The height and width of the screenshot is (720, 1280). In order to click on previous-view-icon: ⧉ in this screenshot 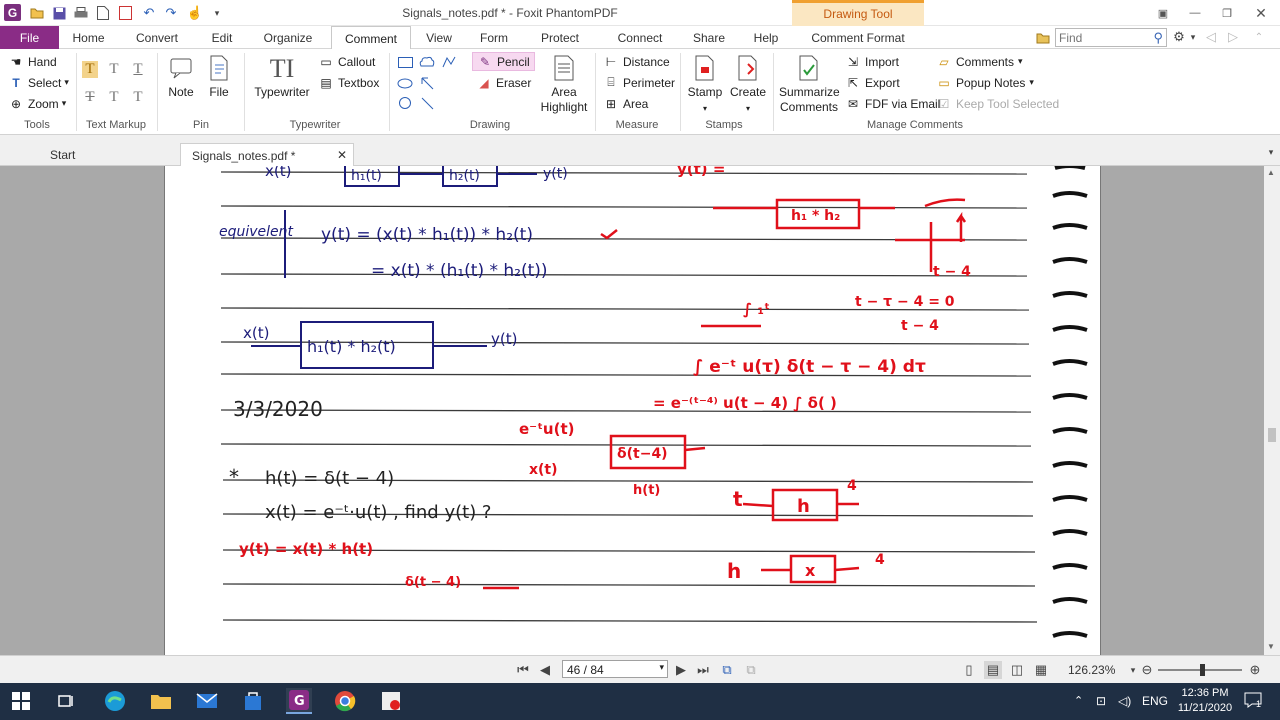, I will do `click(727, 670)`.